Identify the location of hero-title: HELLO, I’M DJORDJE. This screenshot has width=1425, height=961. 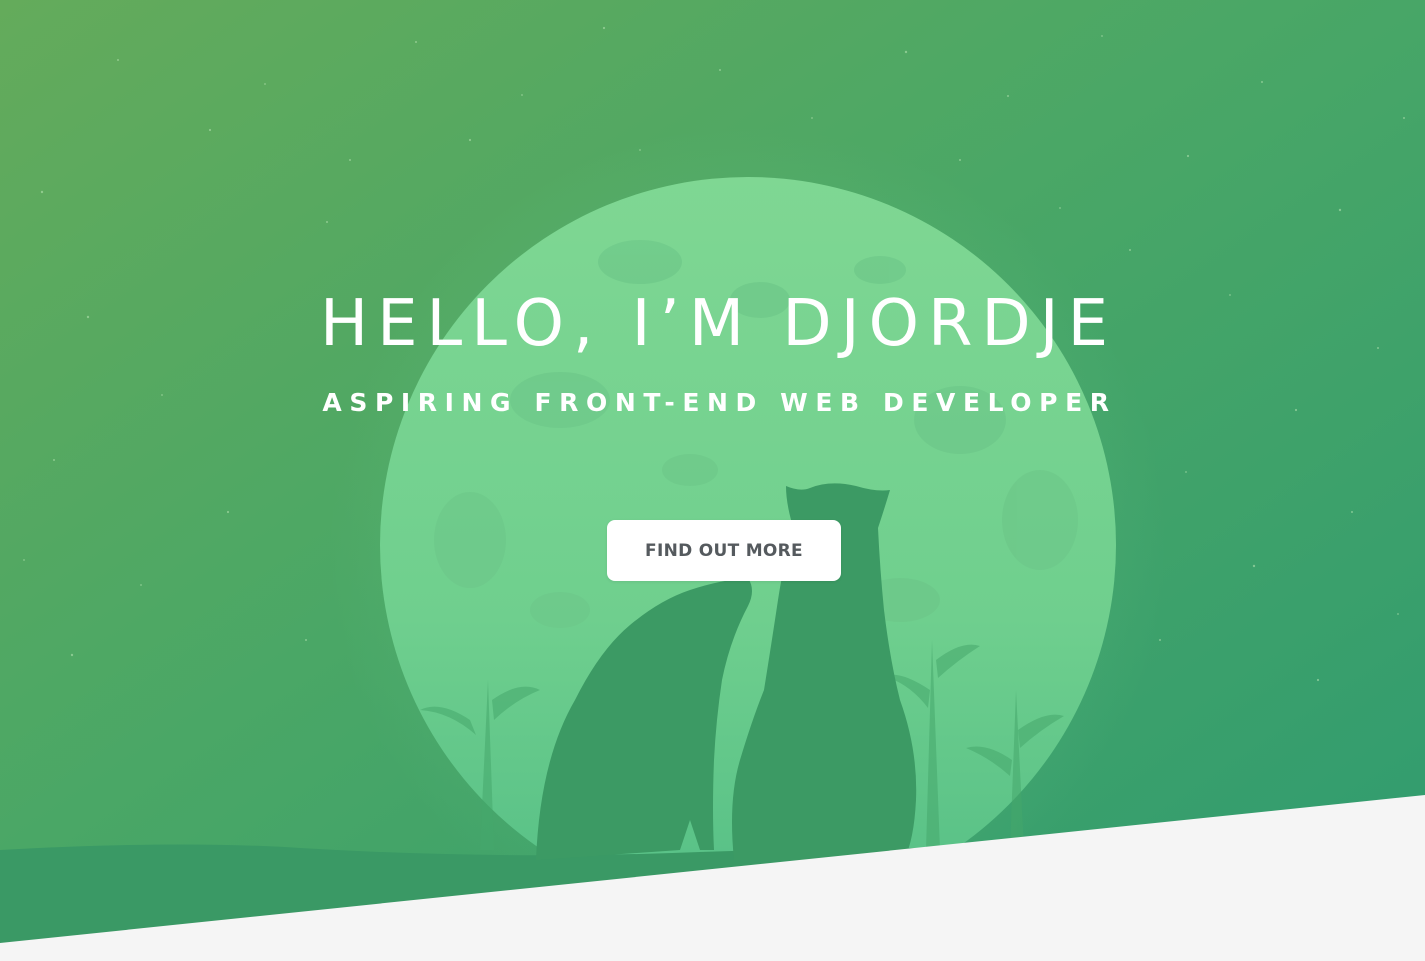
(718, 324).